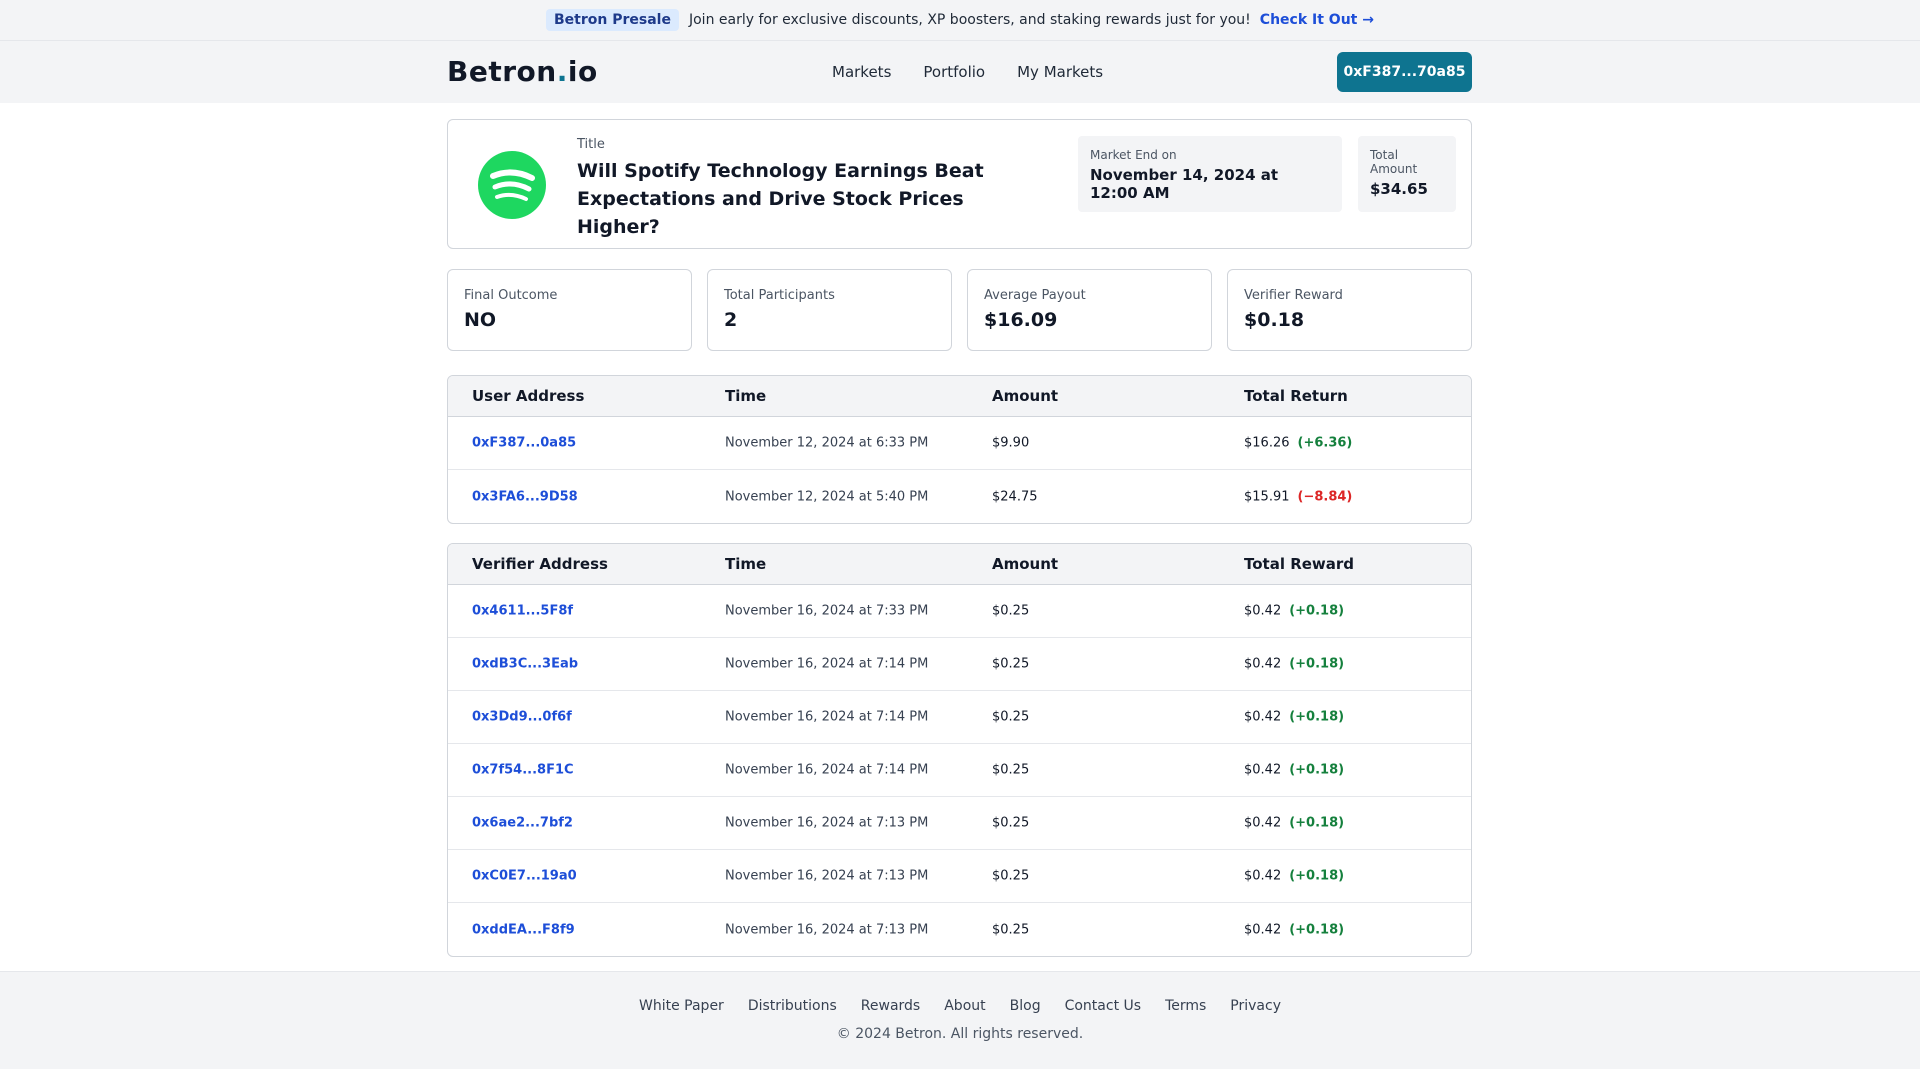 This screenshot has height=1069, width=1920. Describe the element at coordinates (959, 396) in the screenshot. I see `table-header: User Address Time Amount Total Return` at that location.